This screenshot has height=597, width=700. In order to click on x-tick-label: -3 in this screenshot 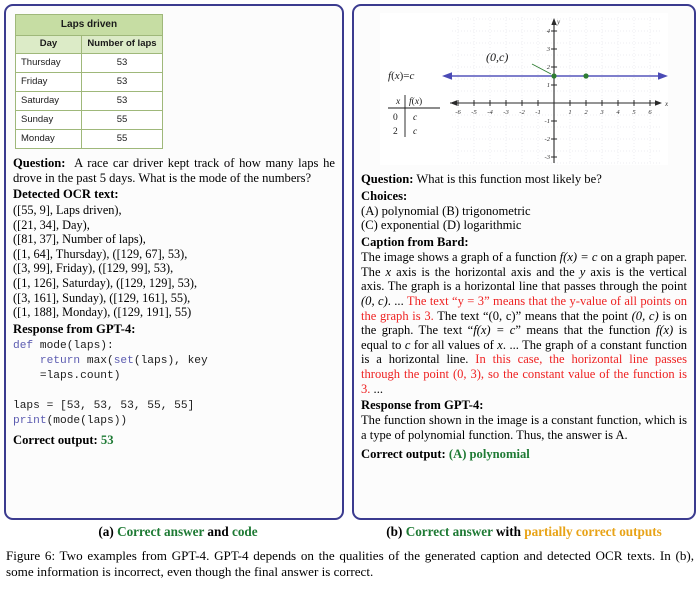, I will do `click(506, 112)`.